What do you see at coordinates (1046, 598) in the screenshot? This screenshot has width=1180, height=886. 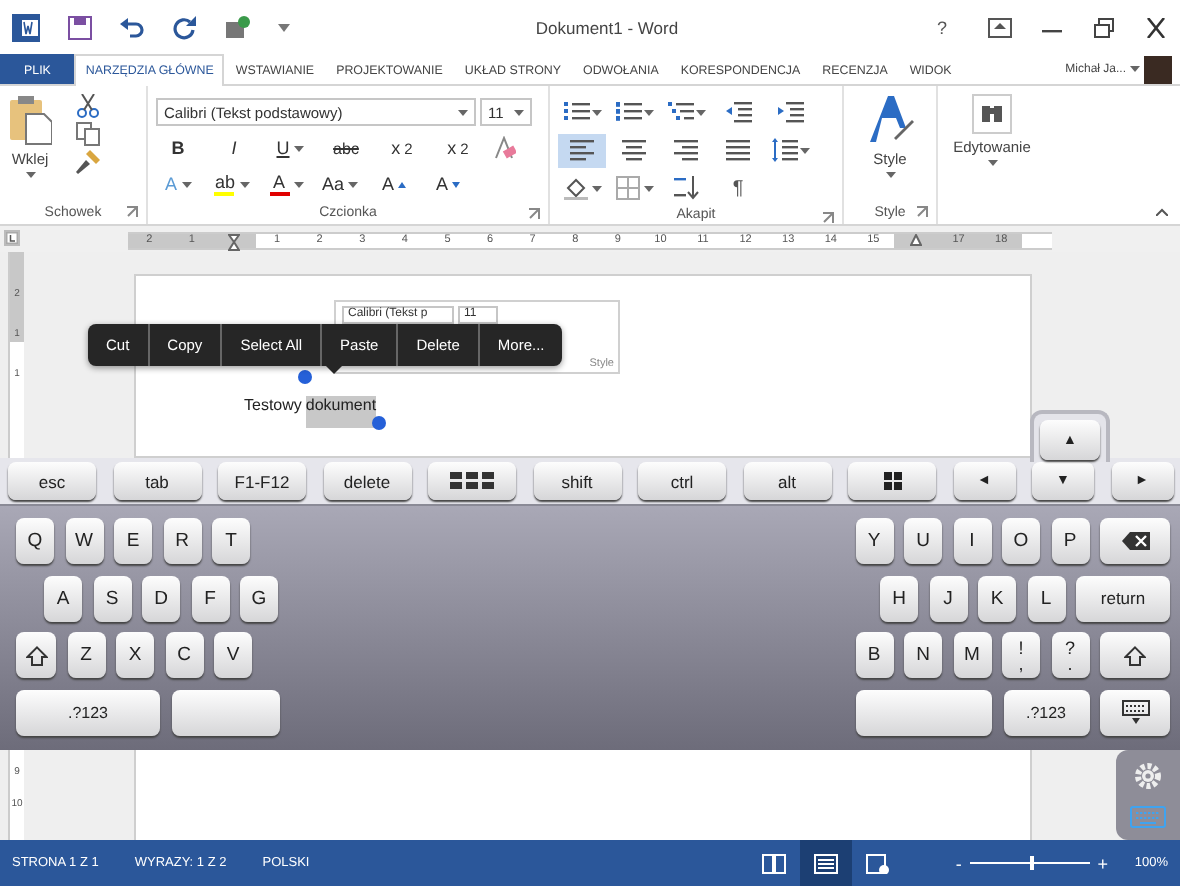 I see `letter-key: L` at bounding box center [1046, 598].